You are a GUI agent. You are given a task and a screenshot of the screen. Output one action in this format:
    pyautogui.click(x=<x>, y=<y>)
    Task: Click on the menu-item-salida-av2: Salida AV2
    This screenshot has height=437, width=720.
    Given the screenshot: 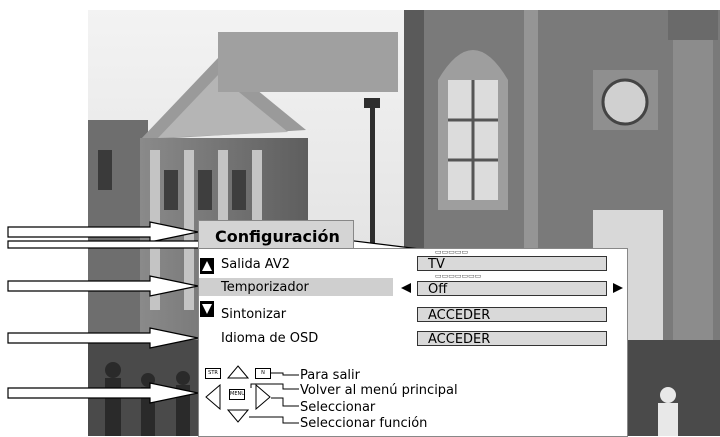 What is the action you would take?
    pyautogui.click(x=255, y=264)
    